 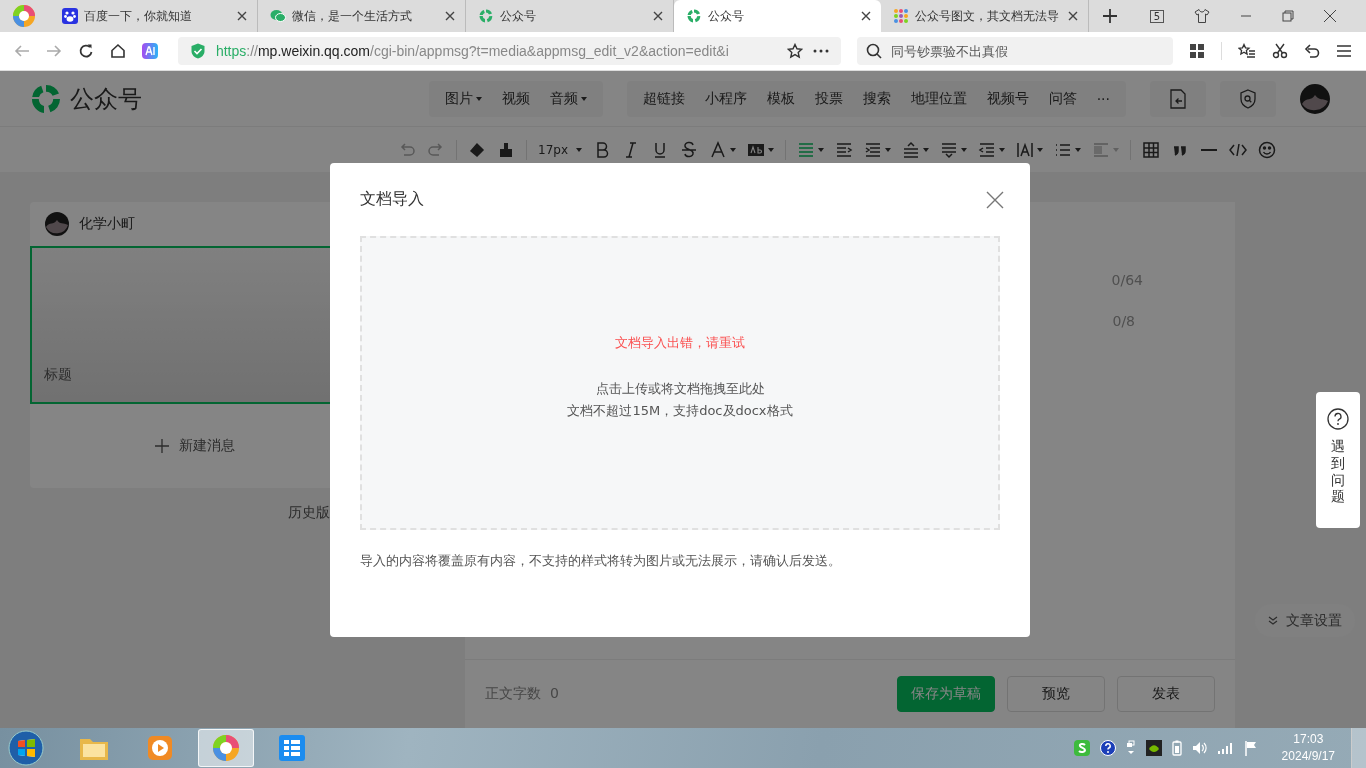 What do you see at coordinates (1344, 51) in the screenshot?
I see `menu-icon` at bounding box center [1344, 51].